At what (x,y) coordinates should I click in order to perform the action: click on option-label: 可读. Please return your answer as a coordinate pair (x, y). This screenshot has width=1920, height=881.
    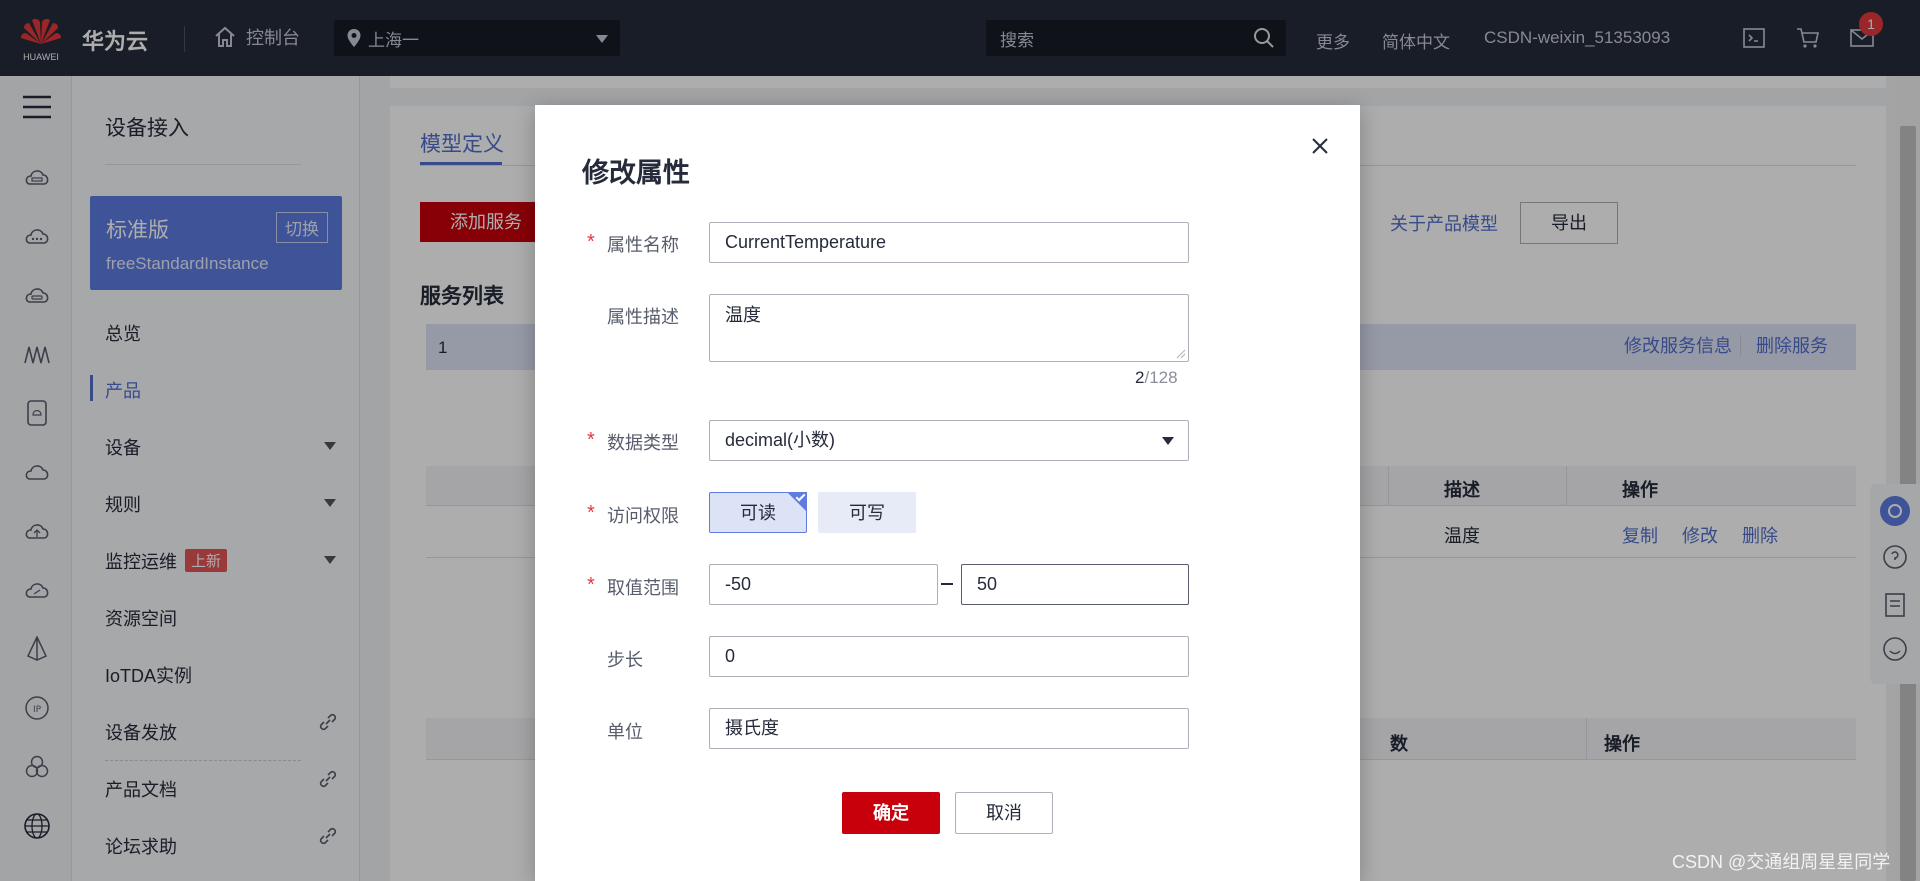
    Looking at the image, I should click on (758, 513).